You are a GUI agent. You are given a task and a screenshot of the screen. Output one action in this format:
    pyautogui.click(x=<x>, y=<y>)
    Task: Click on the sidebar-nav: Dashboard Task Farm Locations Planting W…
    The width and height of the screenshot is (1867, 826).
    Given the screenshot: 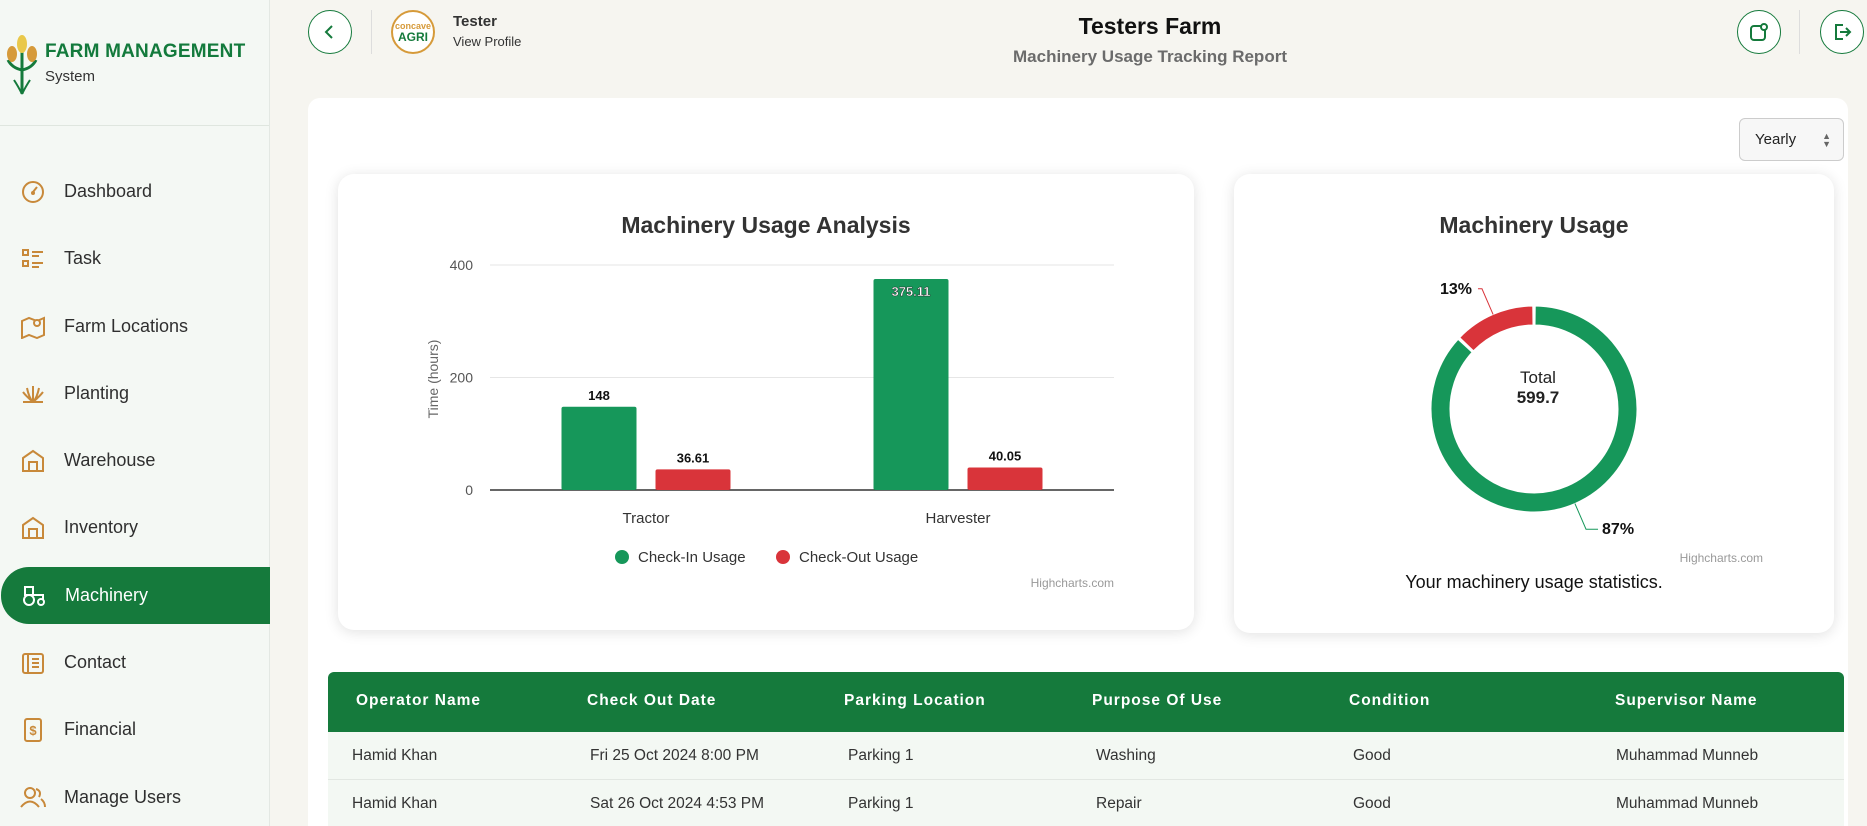 What is the action you would take?
    pyautogui.click(x=135, y=494)
    